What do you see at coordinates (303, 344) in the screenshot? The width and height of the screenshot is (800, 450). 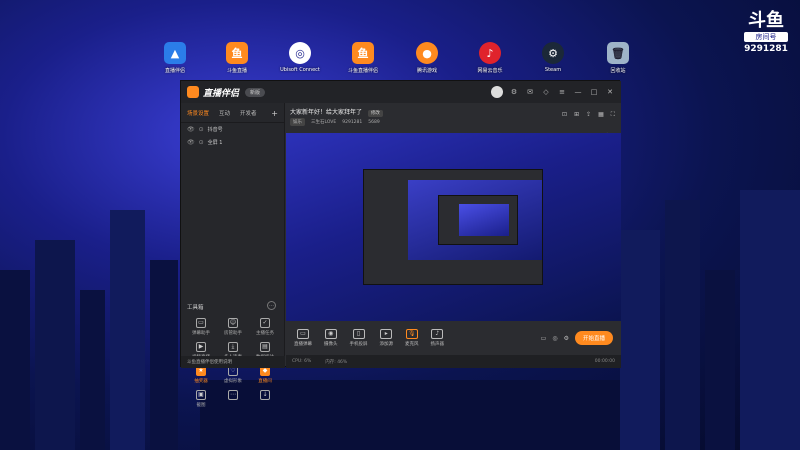 I see `bottom-label: 直播弹幕` at bounding box center [303, 344].